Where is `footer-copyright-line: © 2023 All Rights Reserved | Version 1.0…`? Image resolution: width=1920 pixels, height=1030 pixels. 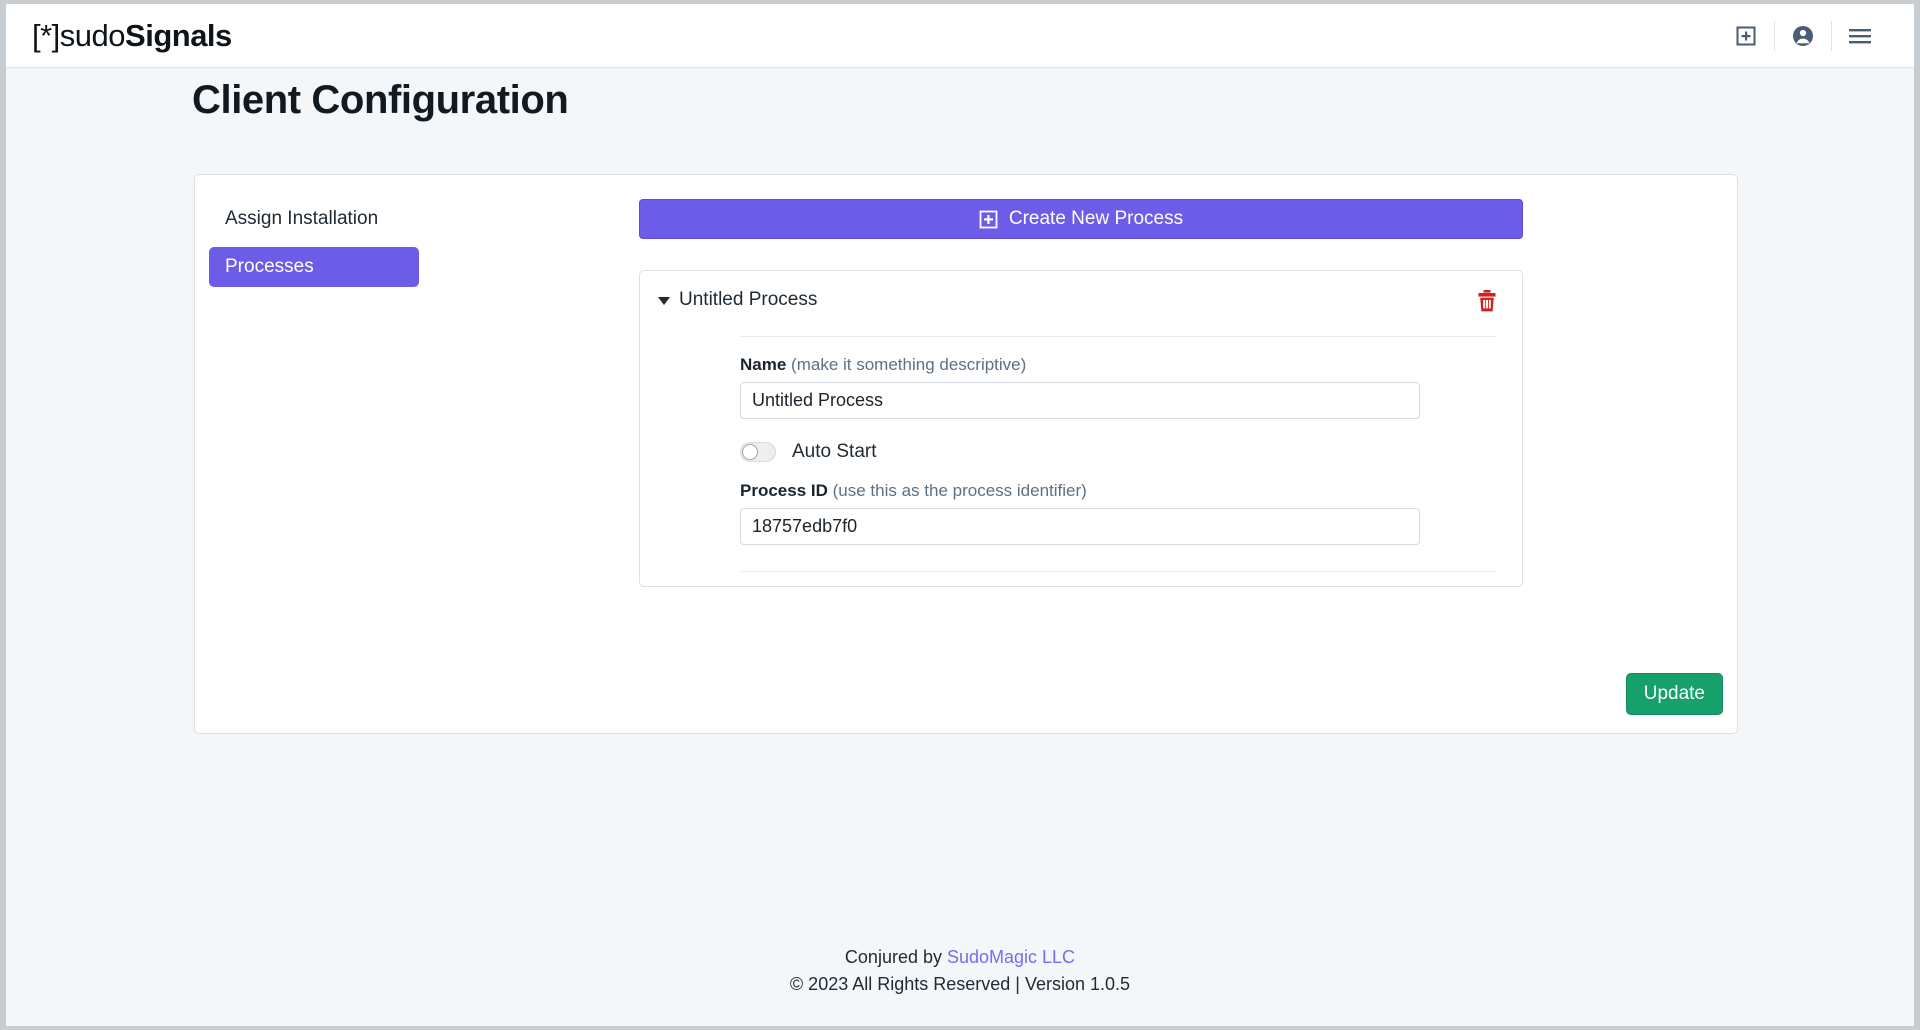 footer-copyright-line: © 2023 All Rights Reserved | Version 1.0… is located at coordinates (960, 984).